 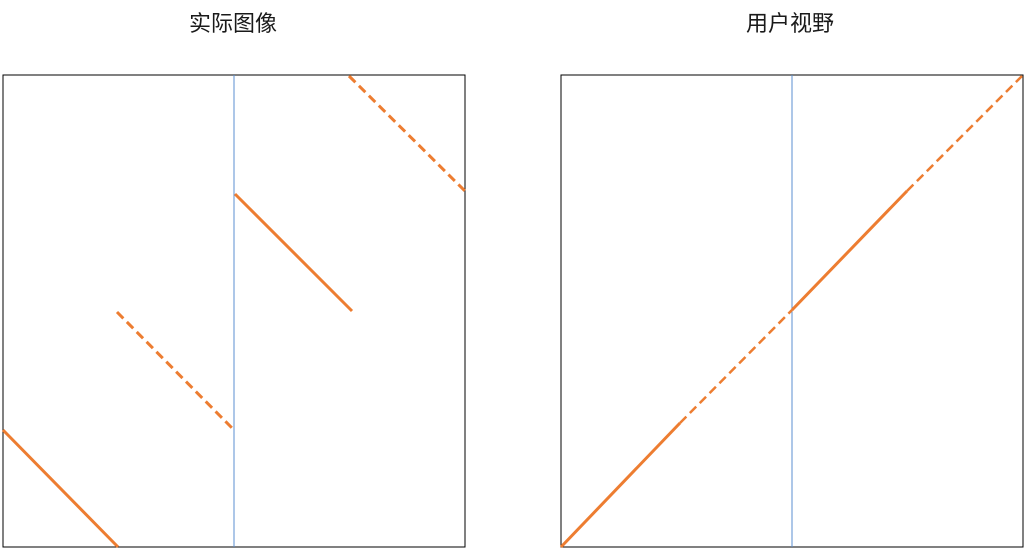 I want to click on user-segment-2-dashed, so click(x=736, y=366).